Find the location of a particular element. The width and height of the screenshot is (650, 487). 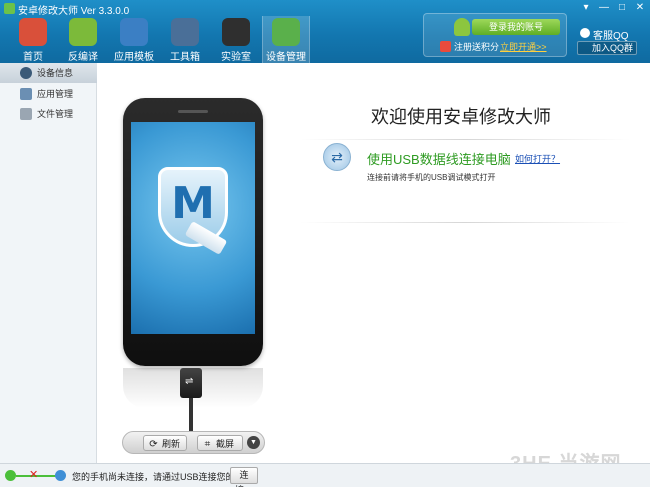

refresh-button: ⟳ 刷新 is located at coordinates (165, 443).